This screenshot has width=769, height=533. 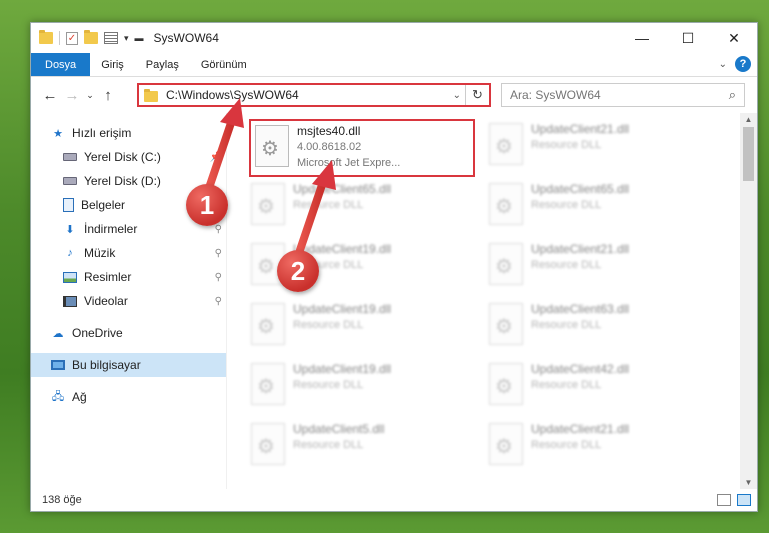 I want to click on arrow-two, so click(x=316, y=207).